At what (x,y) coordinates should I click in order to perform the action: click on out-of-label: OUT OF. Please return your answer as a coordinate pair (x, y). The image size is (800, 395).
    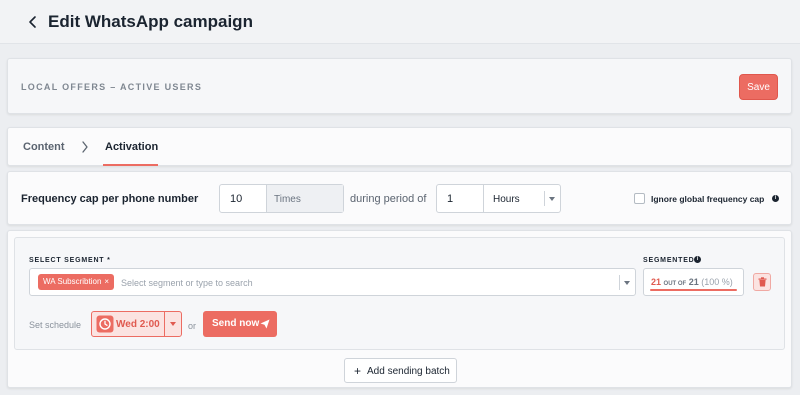
    Looking at the image, I should click on (675, 284).